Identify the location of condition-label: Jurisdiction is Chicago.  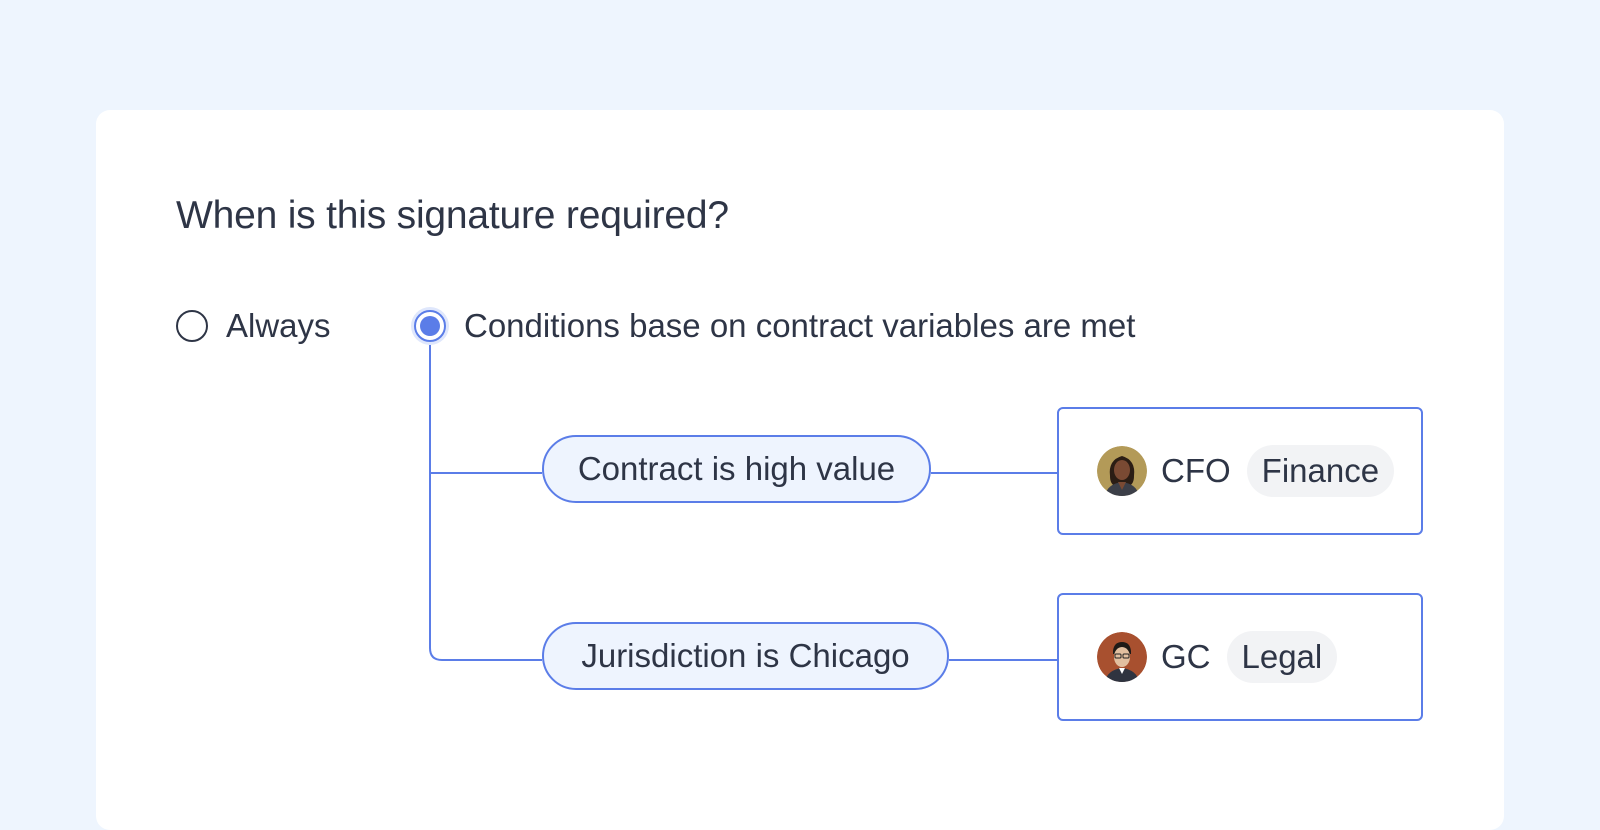
(745, 655).